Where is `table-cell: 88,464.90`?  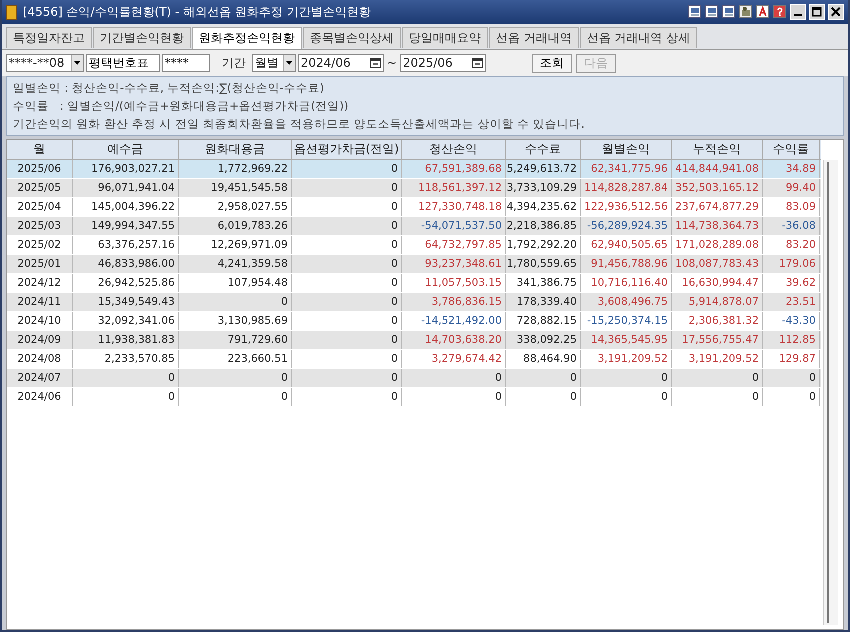
table-cell: 88,464.90 is located at coordinates (543, 359).